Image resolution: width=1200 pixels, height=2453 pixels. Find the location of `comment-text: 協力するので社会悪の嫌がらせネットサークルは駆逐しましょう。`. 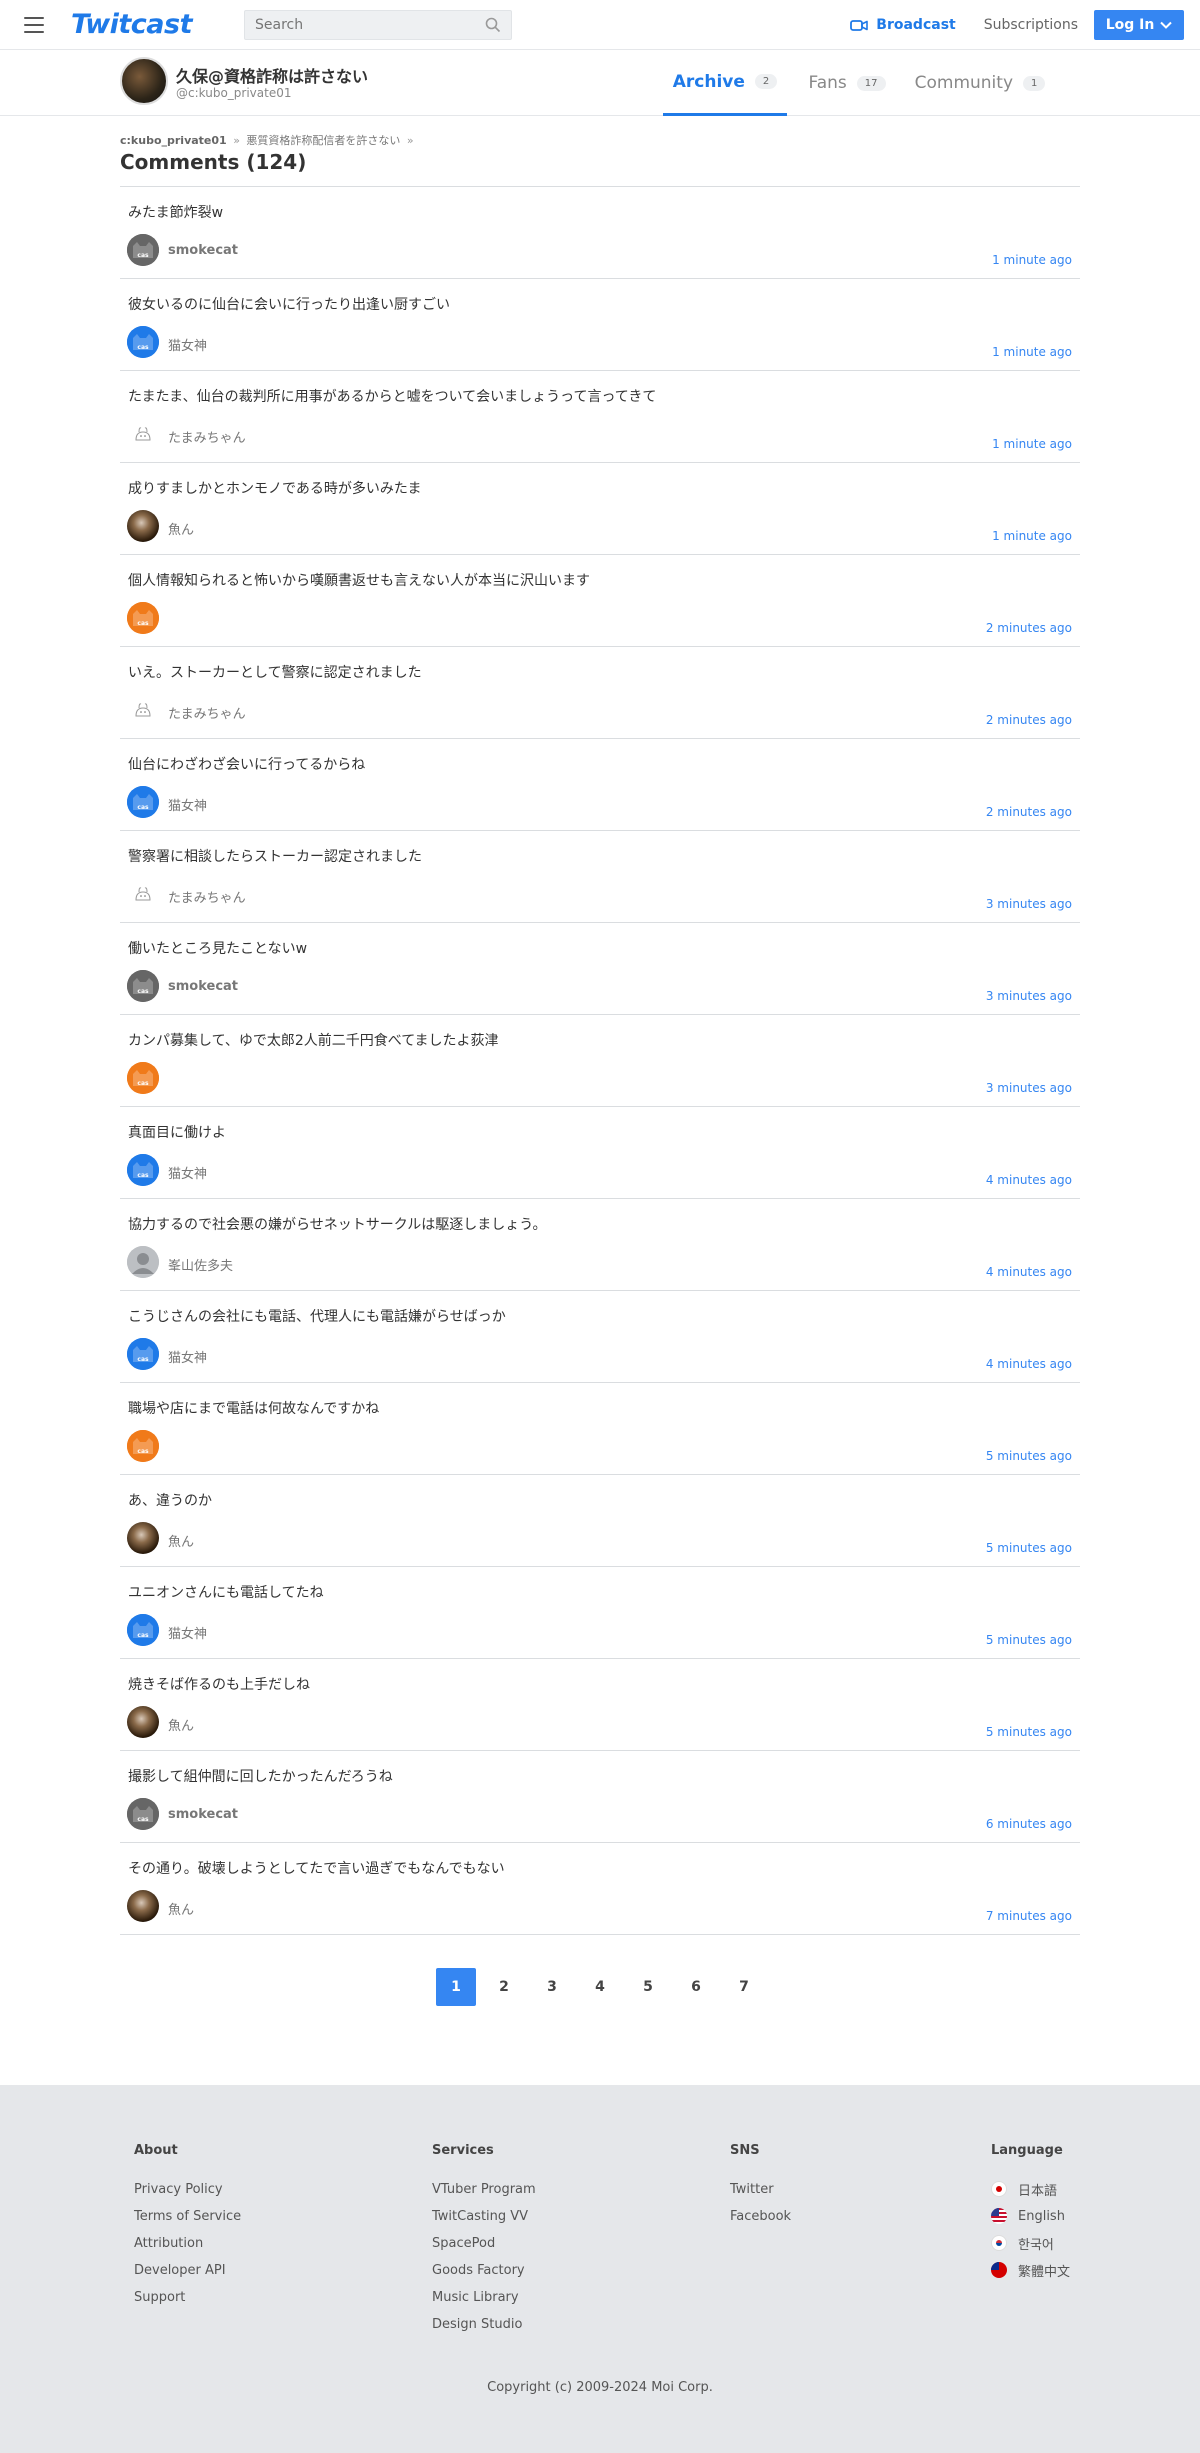

comment-text: 協力するので社会悪の嫌がらせネットサークルは駆逐しましょう。 is located at coordinates (337, 1225).